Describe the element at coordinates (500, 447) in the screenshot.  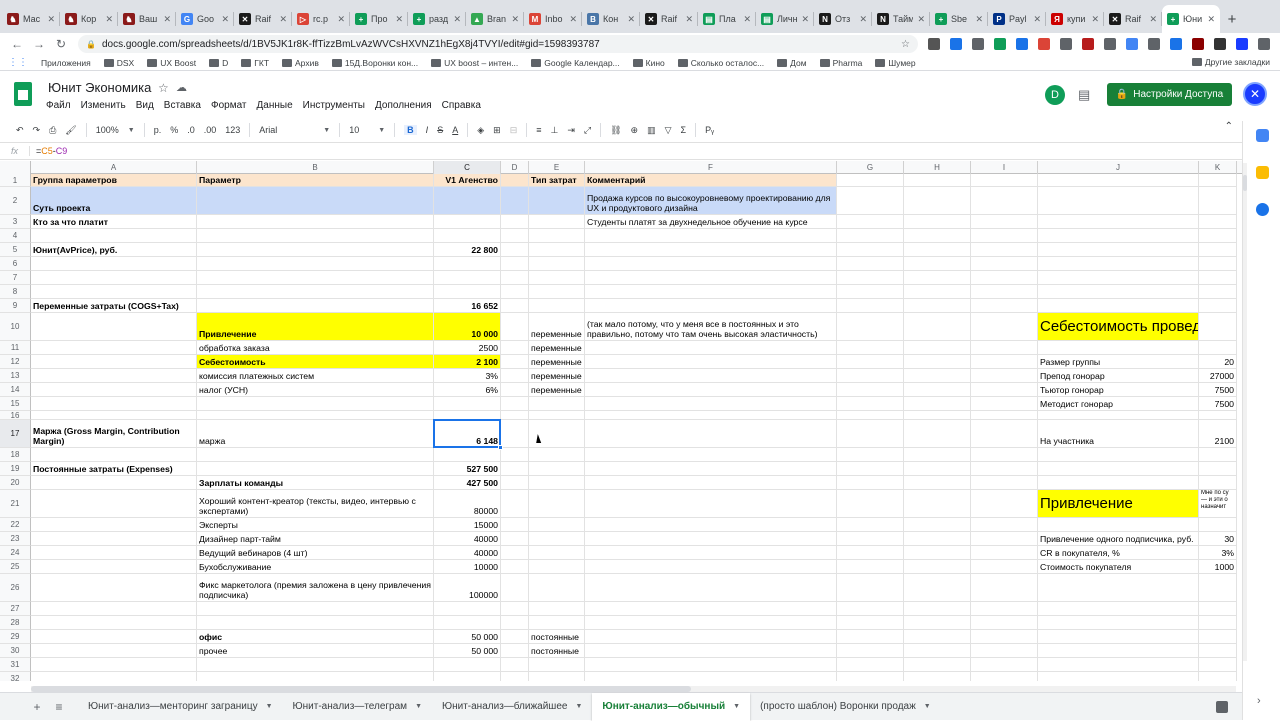
I see `fill-handle` at that location.